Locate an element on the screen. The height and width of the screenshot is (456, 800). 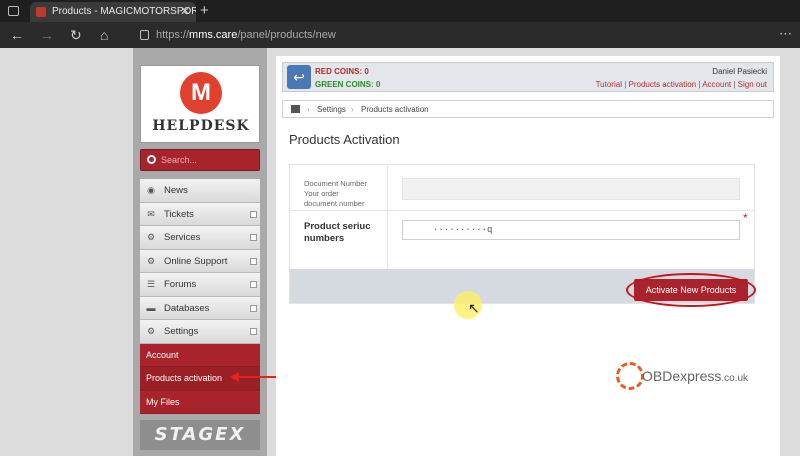
search-box is located at coordinates (200, 160).